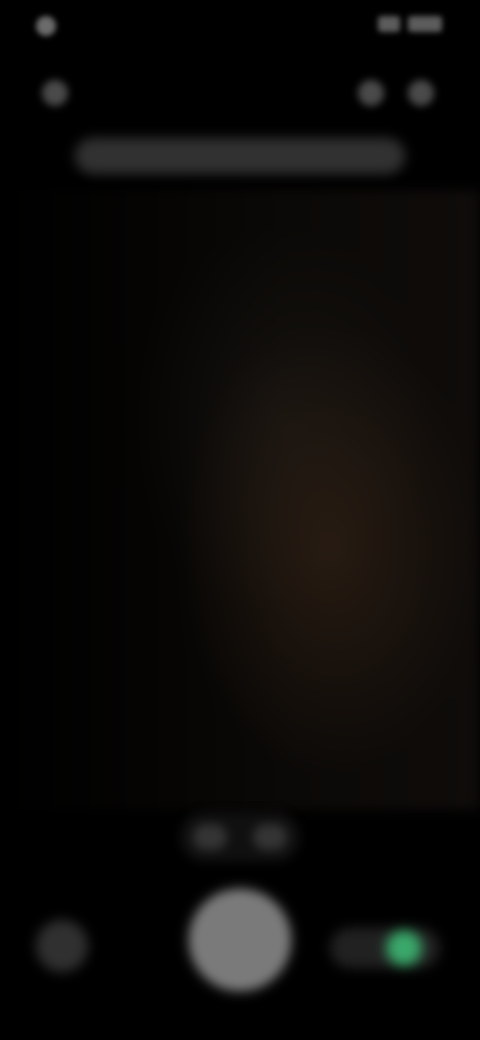 The width and height of the screenshot is (480, 1040). What do you see at coordinates (240, 30) in the screenshot?
I see `status-bar` at bounding box center [240, 30].